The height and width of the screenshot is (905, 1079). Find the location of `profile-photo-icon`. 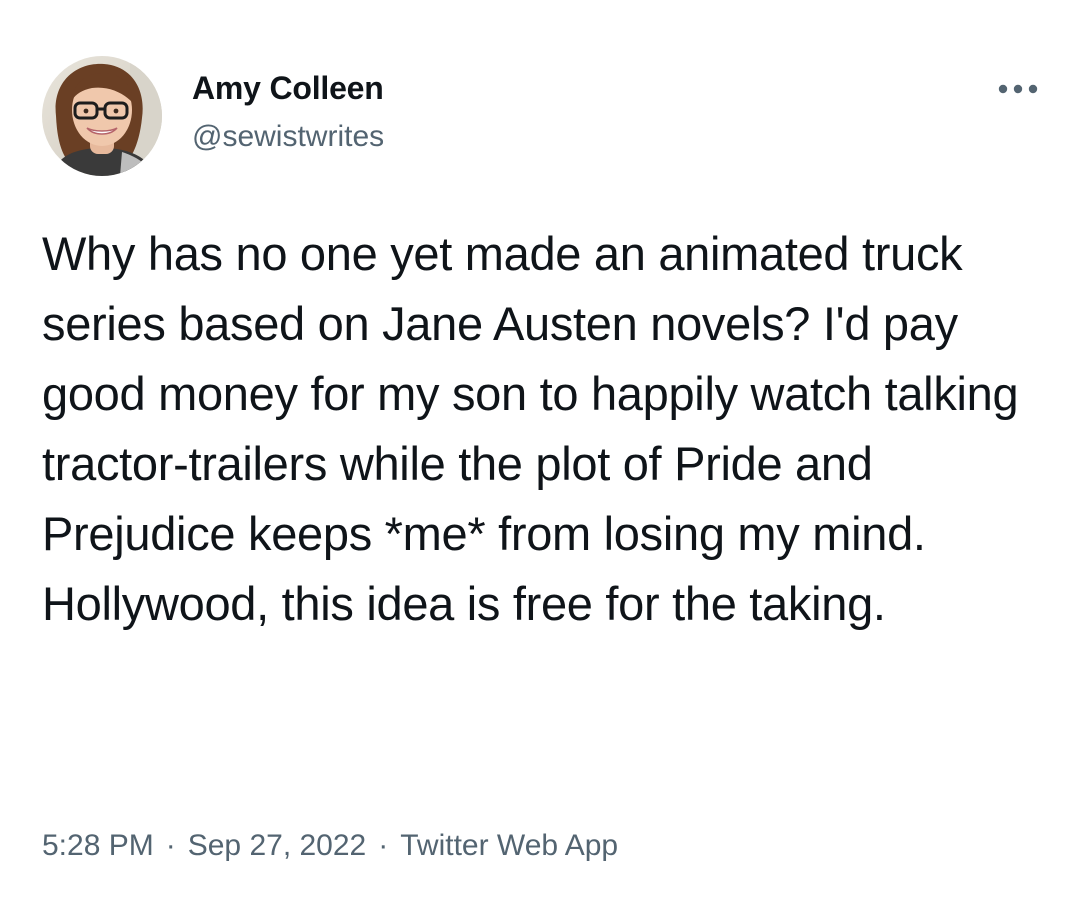

profile-photo-icon is located at coordinates (102, 116).